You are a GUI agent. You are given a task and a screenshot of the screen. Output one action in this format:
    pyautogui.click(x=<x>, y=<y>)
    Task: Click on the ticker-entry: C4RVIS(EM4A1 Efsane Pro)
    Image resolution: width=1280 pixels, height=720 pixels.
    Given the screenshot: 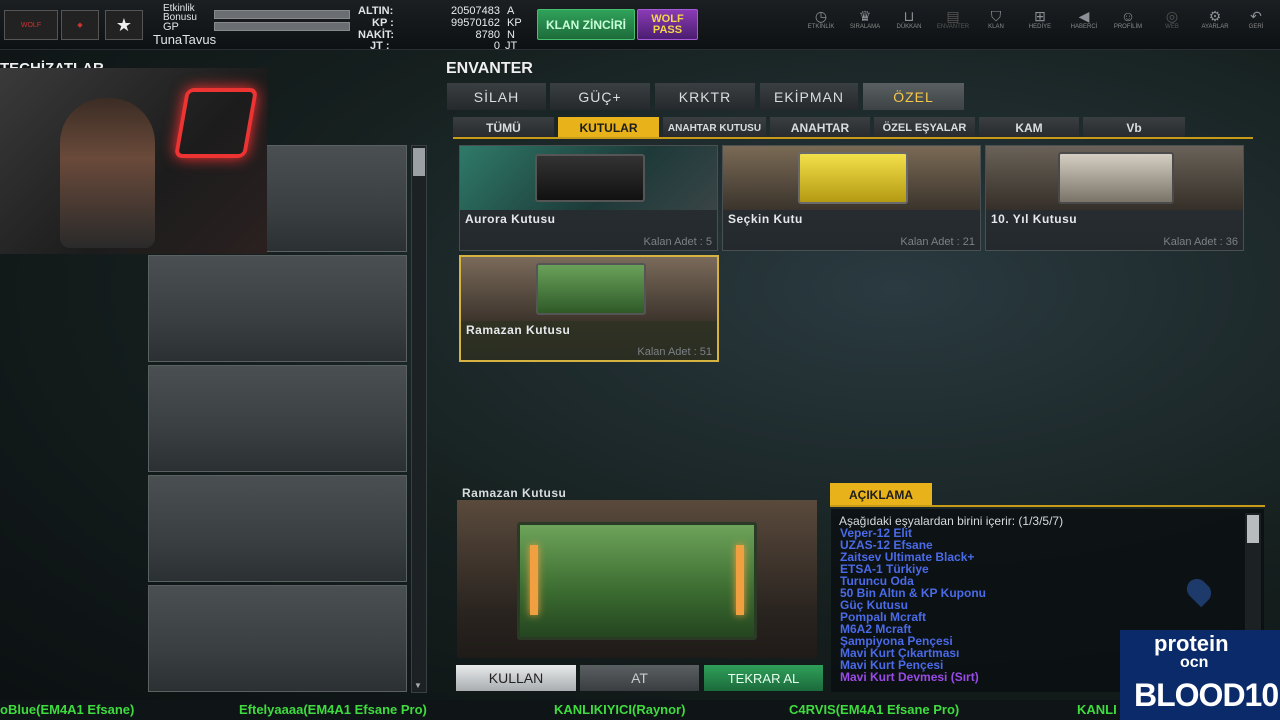 What is the action you would take?
    pyautogui.click(x=874, y=709)
    